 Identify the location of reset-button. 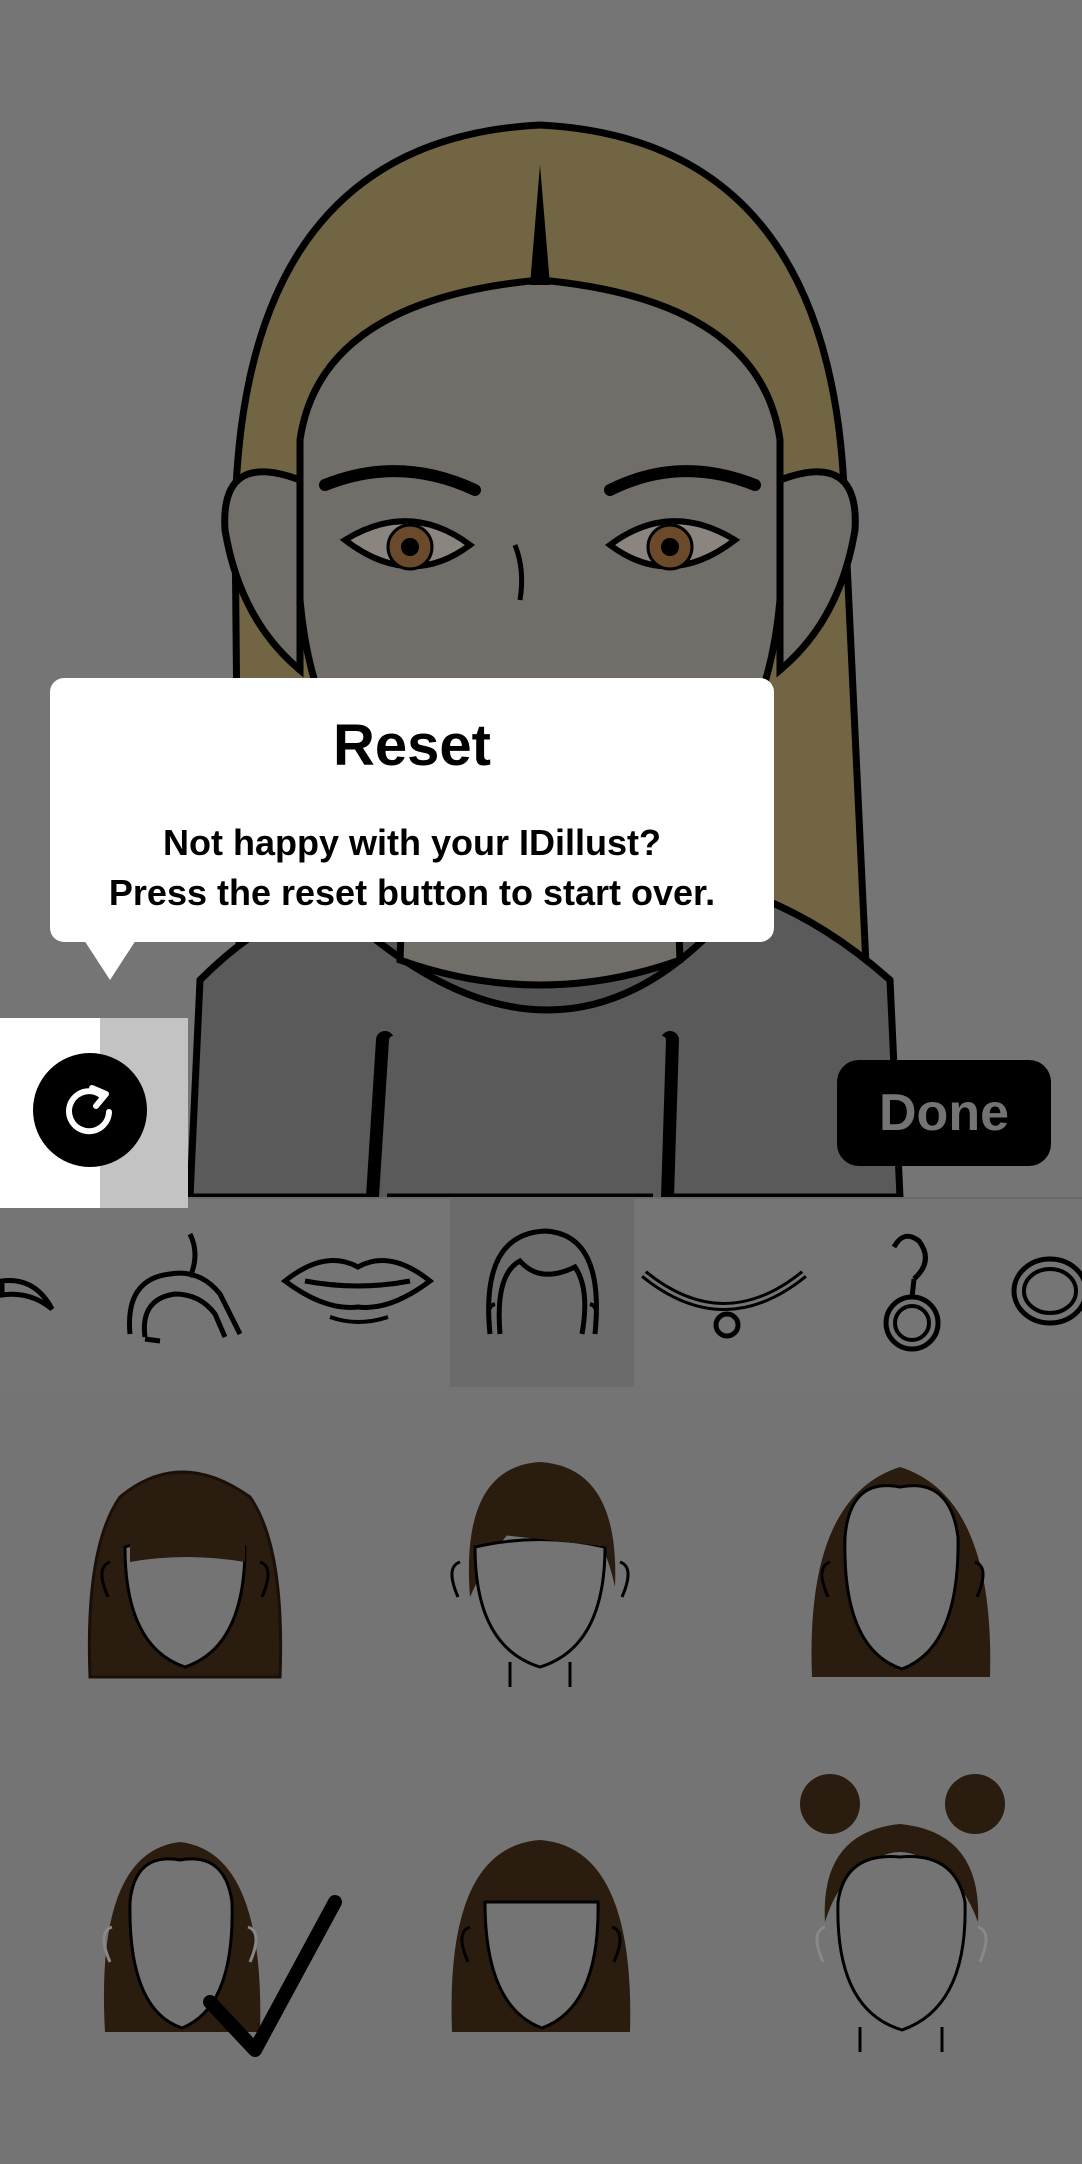
(90, 1110).